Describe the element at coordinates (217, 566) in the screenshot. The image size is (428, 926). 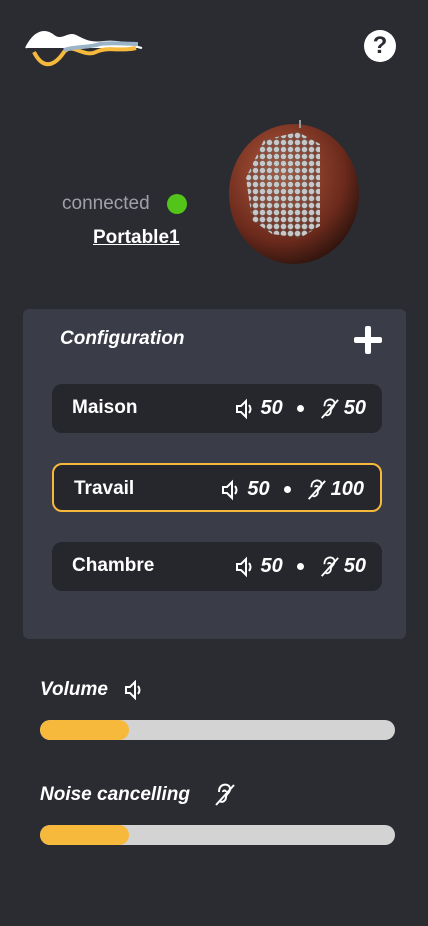
I see `profile-item: Chambre 50 50` at that location.